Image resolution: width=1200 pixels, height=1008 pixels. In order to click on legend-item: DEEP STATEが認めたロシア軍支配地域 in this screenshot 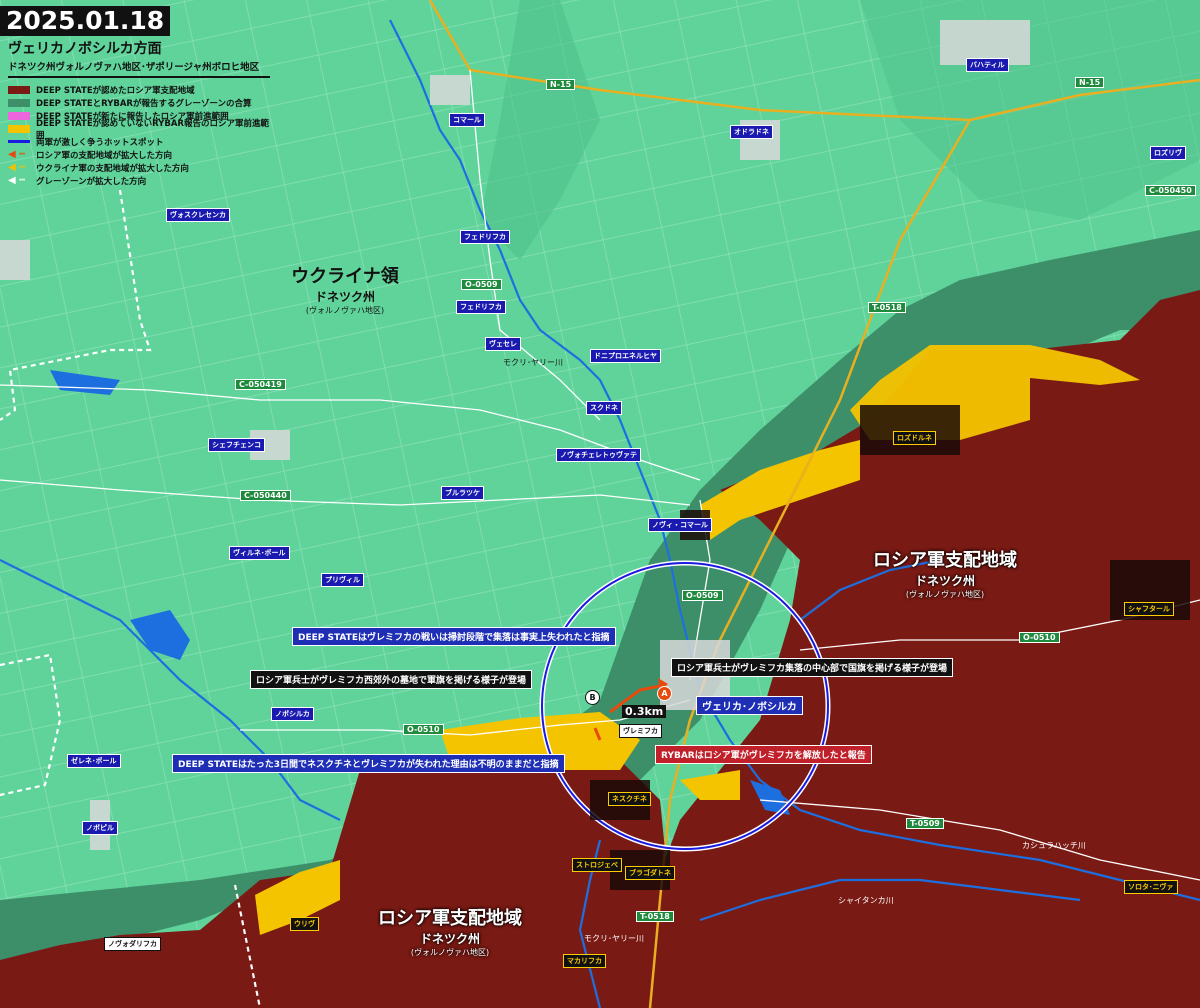, I will do `click(140, 89)`.